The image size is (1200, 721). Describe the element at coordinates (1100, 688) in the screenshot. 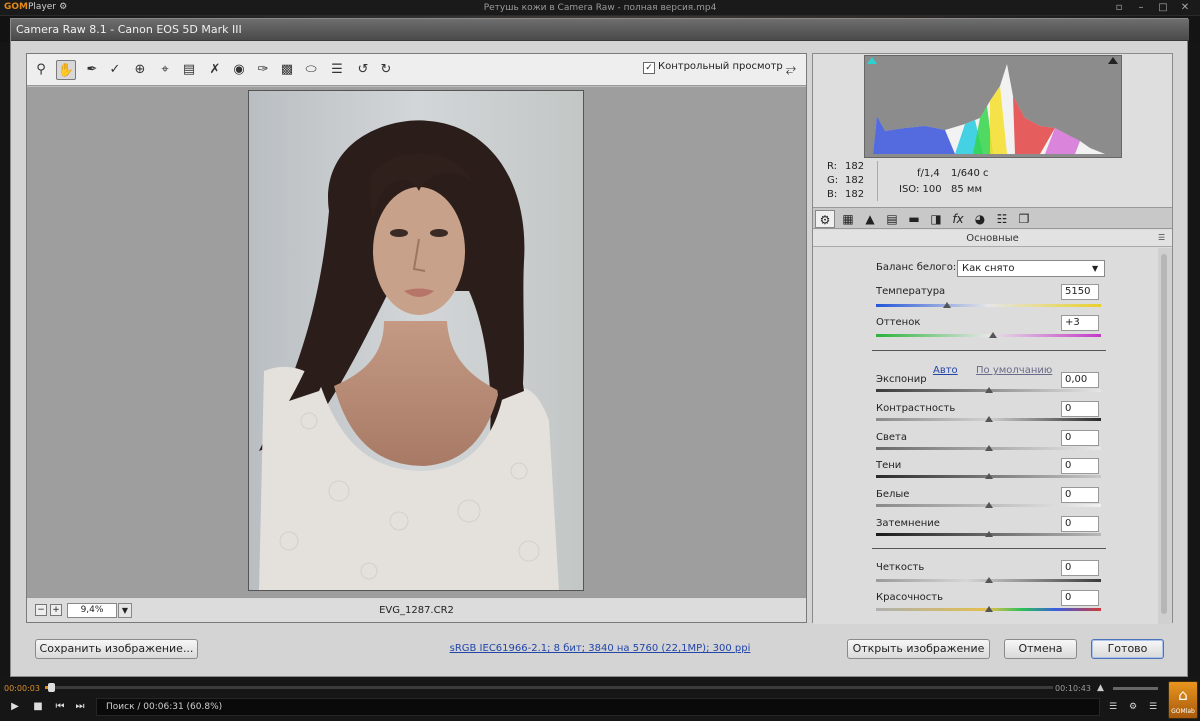

I see `volume-icon: ▲` at that location.